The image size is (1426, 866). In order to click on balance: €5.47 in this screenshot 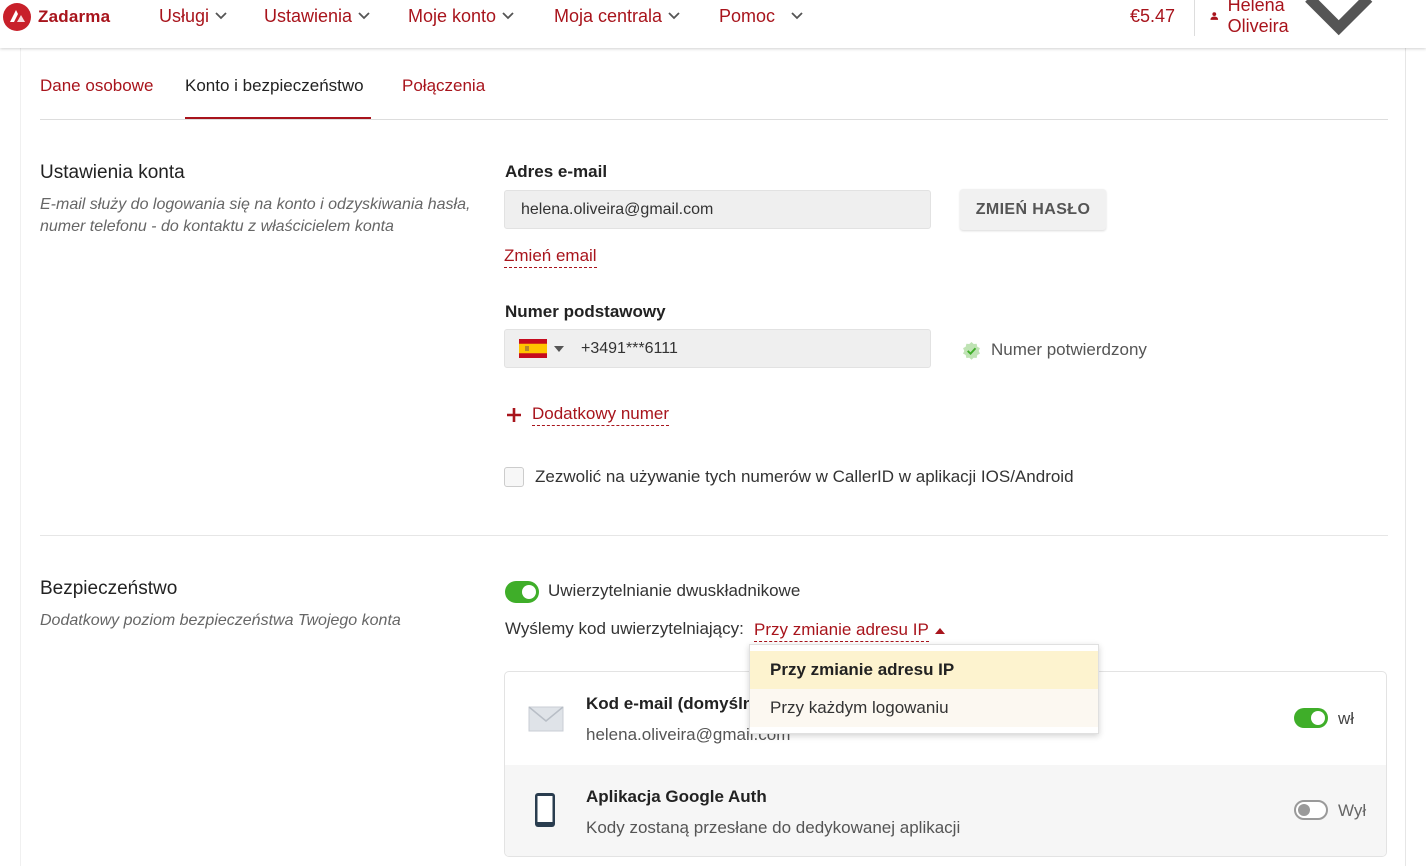, I will do `click(1152, 16)`.